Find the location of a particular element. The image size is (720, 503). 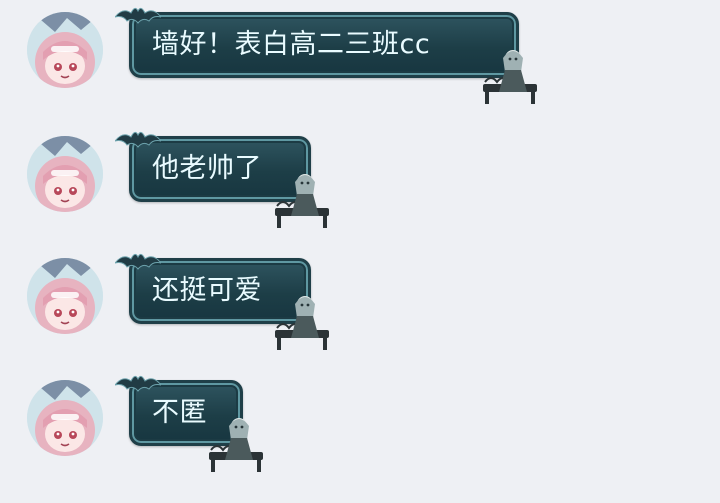

message-text: 他老帅了 is located at coordinates (207, 168).